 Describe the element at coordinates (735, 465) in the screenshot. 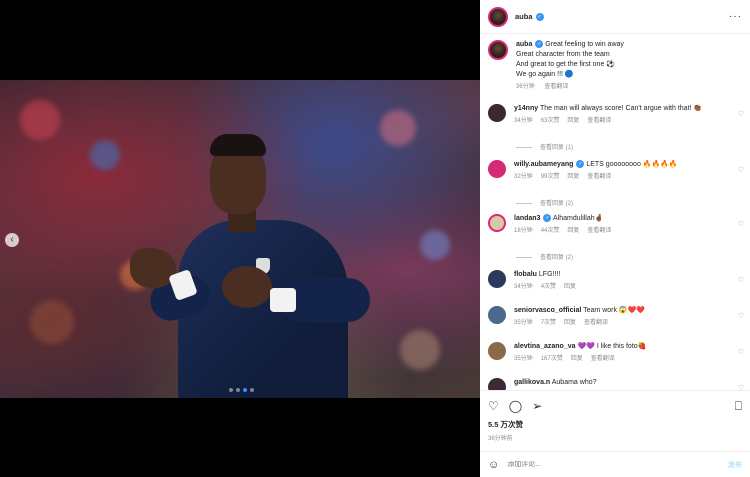

I see `post-comment-button: 发布` at that location.